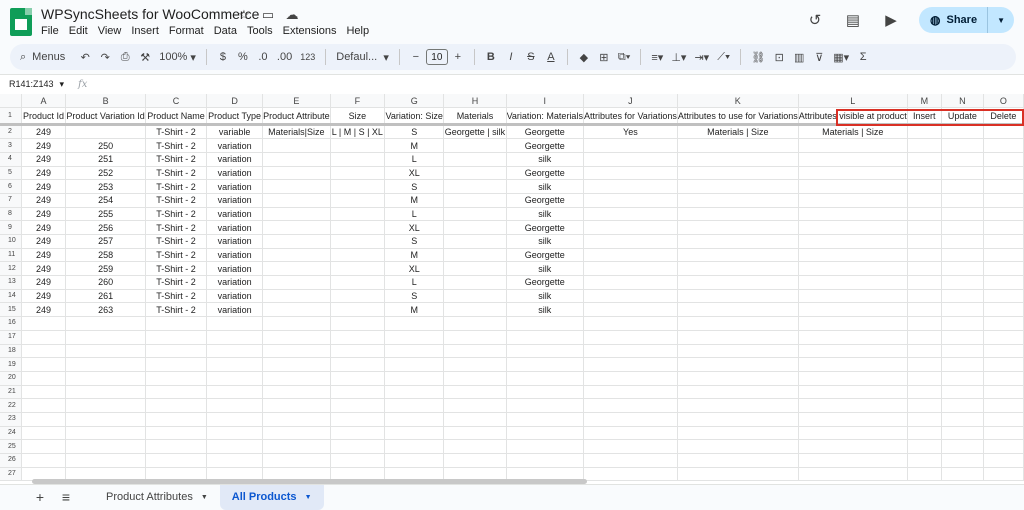 Image resolution: width=1024 pixels, height=510 pixels. Describe the element at coordinates (11, 405) in the screenshot. I see `row-header: 22` at that location.